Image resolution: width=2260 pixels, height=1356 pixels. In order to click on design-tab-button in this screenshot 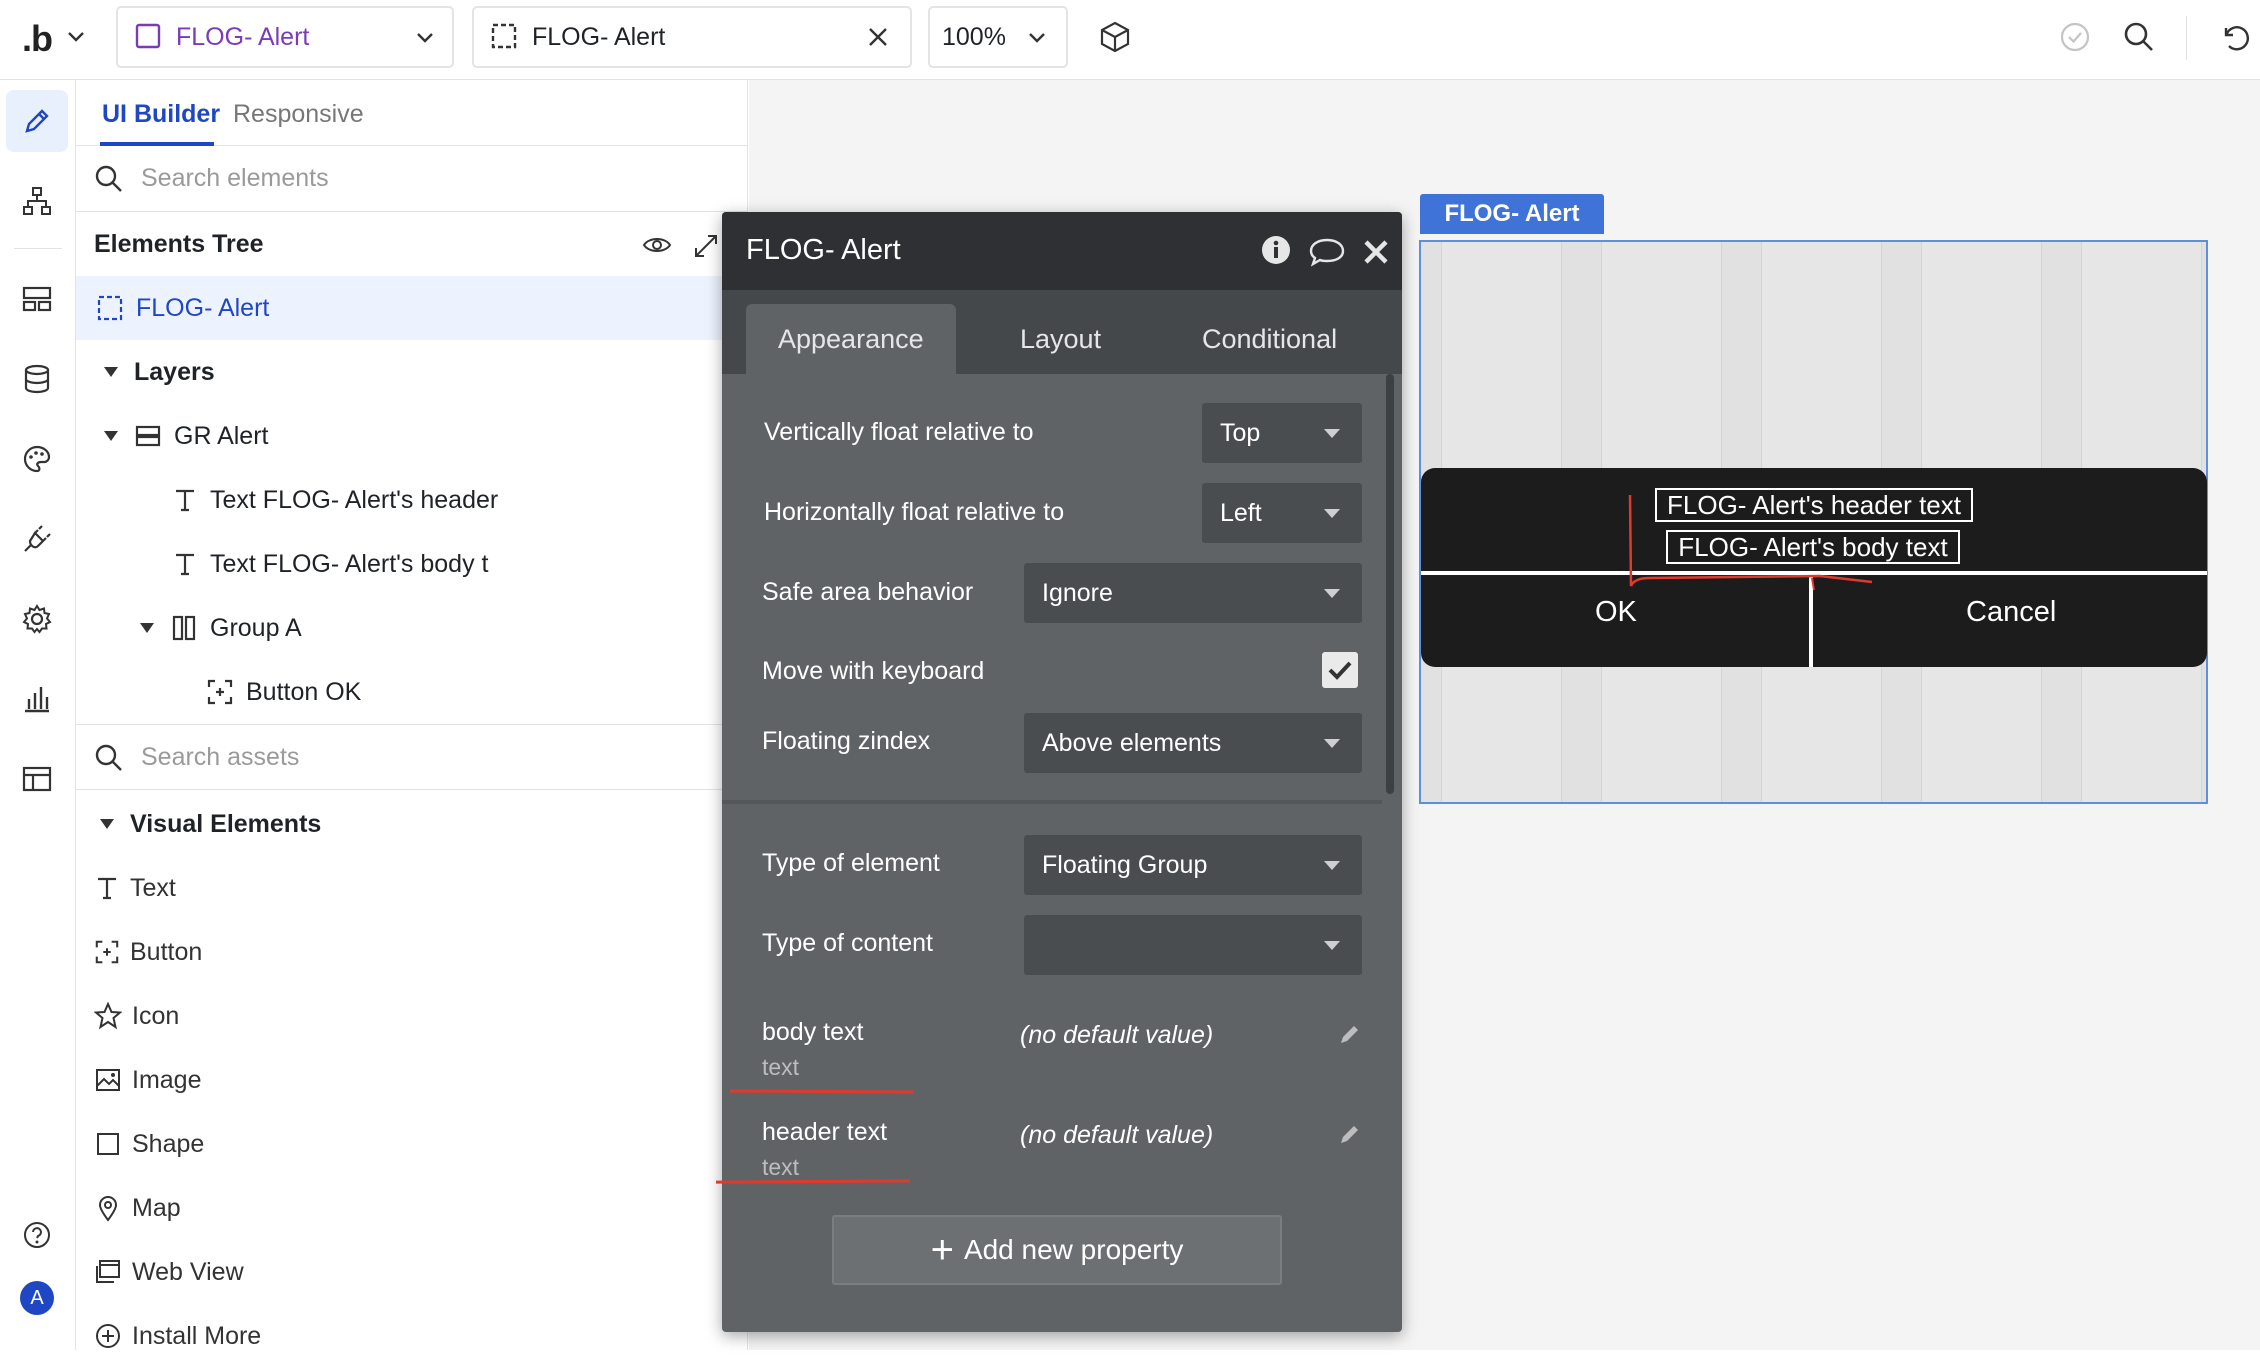, I will do `click(37, 121)`.